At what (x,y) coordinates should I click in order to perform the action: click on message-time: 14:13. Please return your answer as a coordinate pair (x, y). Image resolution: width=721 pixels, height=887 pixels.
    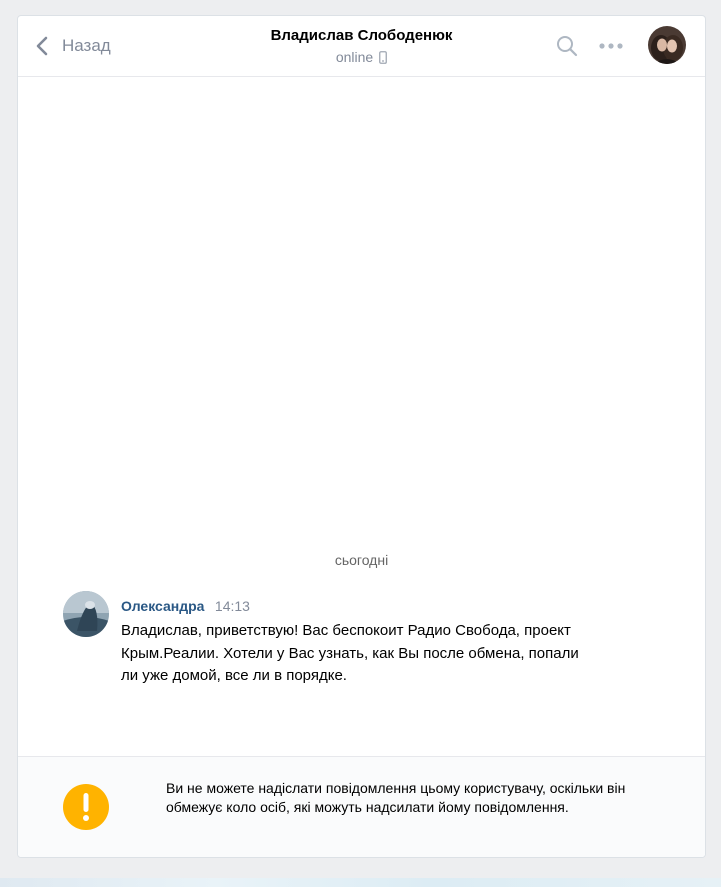
    Looking at the image, I should click on (232, 606).